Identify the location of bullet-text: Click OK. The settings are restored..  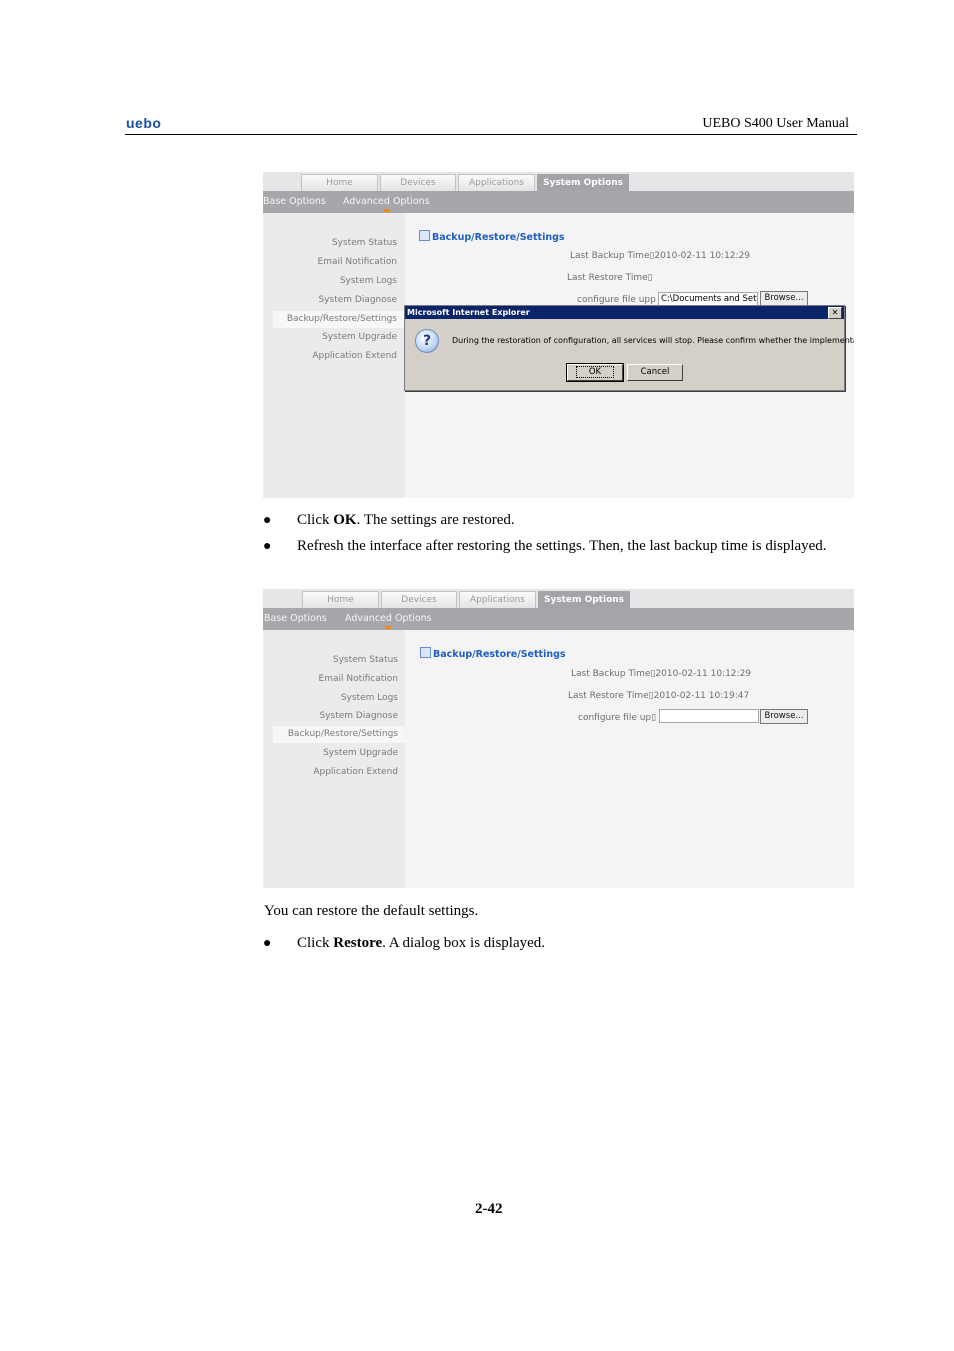
(567, 520).